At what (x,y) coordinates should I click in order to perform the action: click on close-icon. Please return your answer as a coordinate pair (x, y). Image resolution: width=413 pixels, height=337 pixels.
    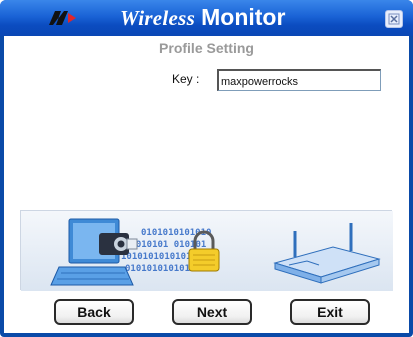
    Looking at the image, I should click on (394, 19).